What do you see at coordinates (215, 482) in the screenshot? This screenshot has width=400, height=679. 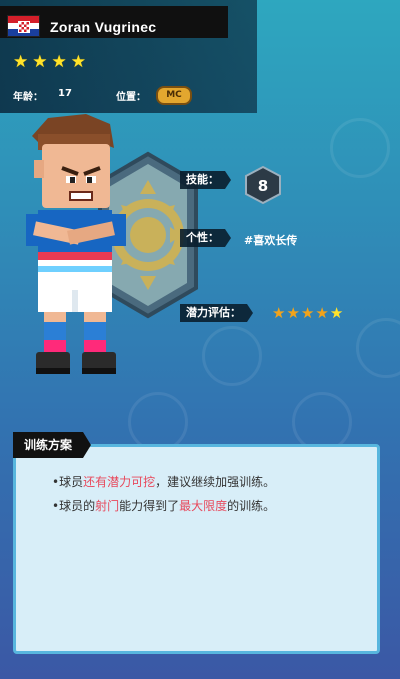 I see `line1-suffix: ，建议继续加强训练。` at bounding box center [215, 482].